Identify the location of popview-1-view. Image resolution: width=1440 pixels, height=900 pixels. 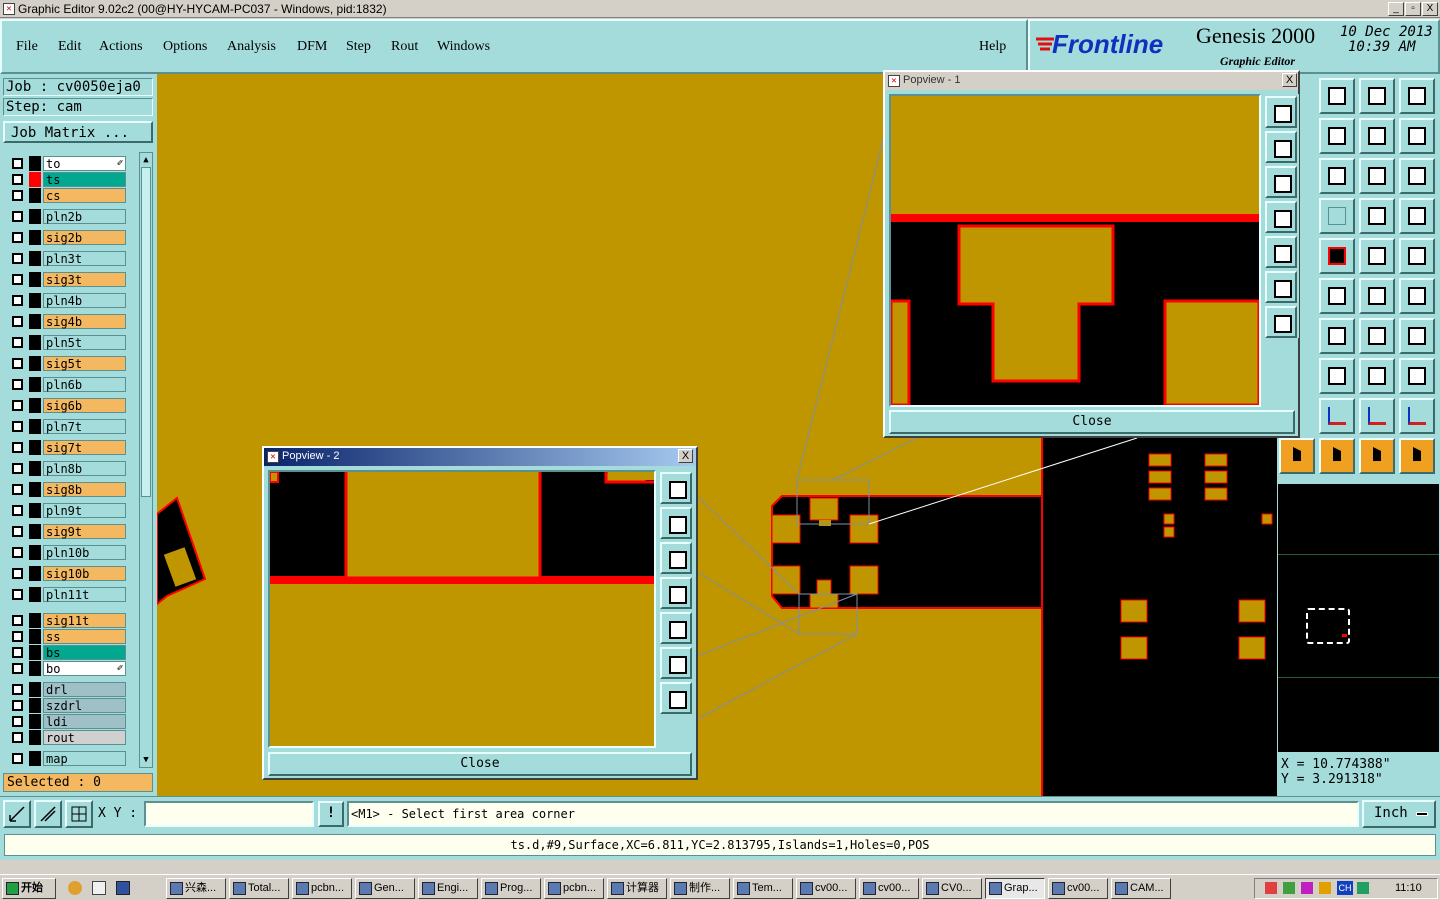
(1075, 250).